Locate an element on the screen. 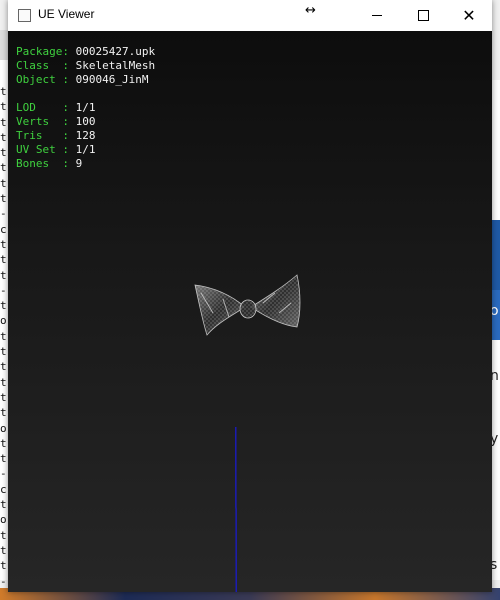 The image size is (500, 600). info-row-class: Class : SkeletalMesh is located at coordinates (85, 66).